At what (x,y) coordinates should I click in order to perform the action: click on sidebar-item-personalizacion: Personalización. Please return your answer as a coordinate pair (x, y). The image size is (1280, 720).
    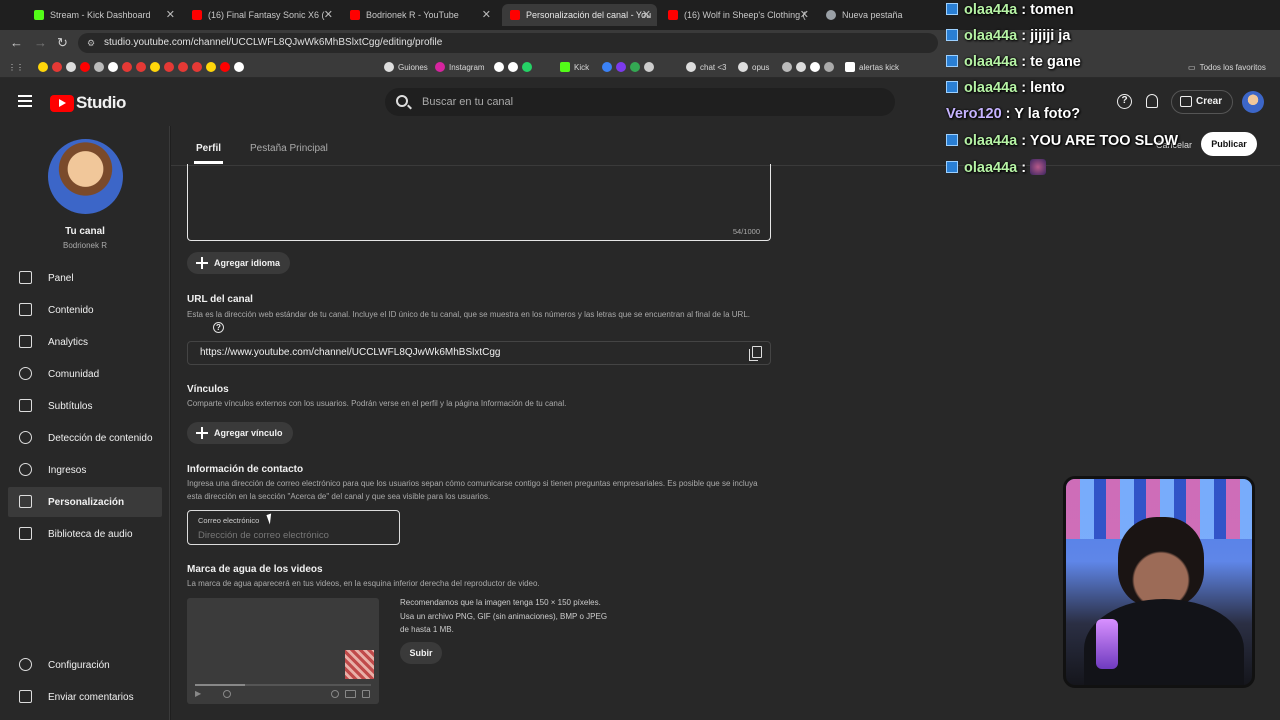
    Looking at the image, I should click on (85, 502).